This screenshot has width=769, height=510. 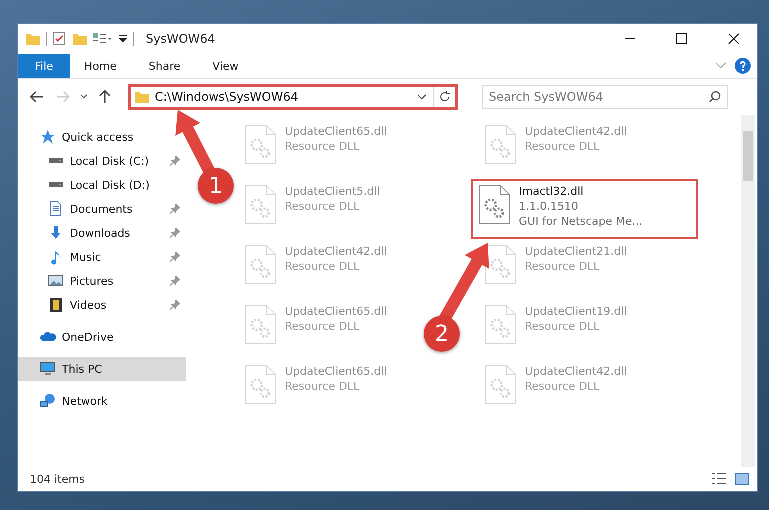 I want to click on nav-item: Videos, so click(x=102, y=305).